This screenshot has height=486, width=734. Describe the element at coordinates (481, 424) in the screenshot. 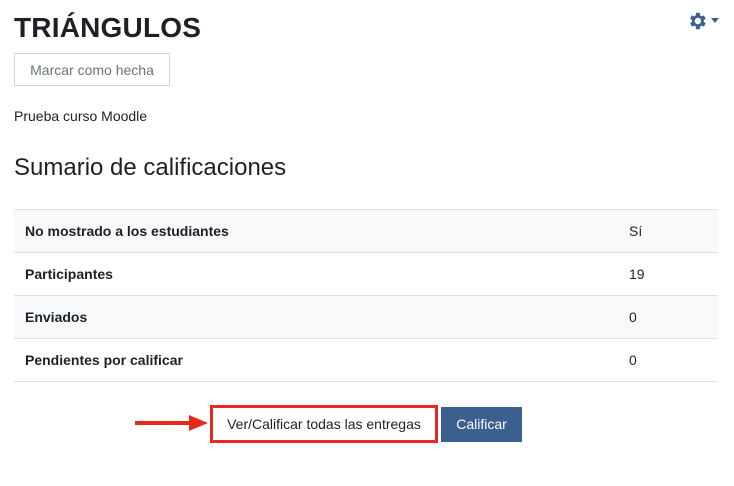

I see `grade-button: Calificar` at that location.